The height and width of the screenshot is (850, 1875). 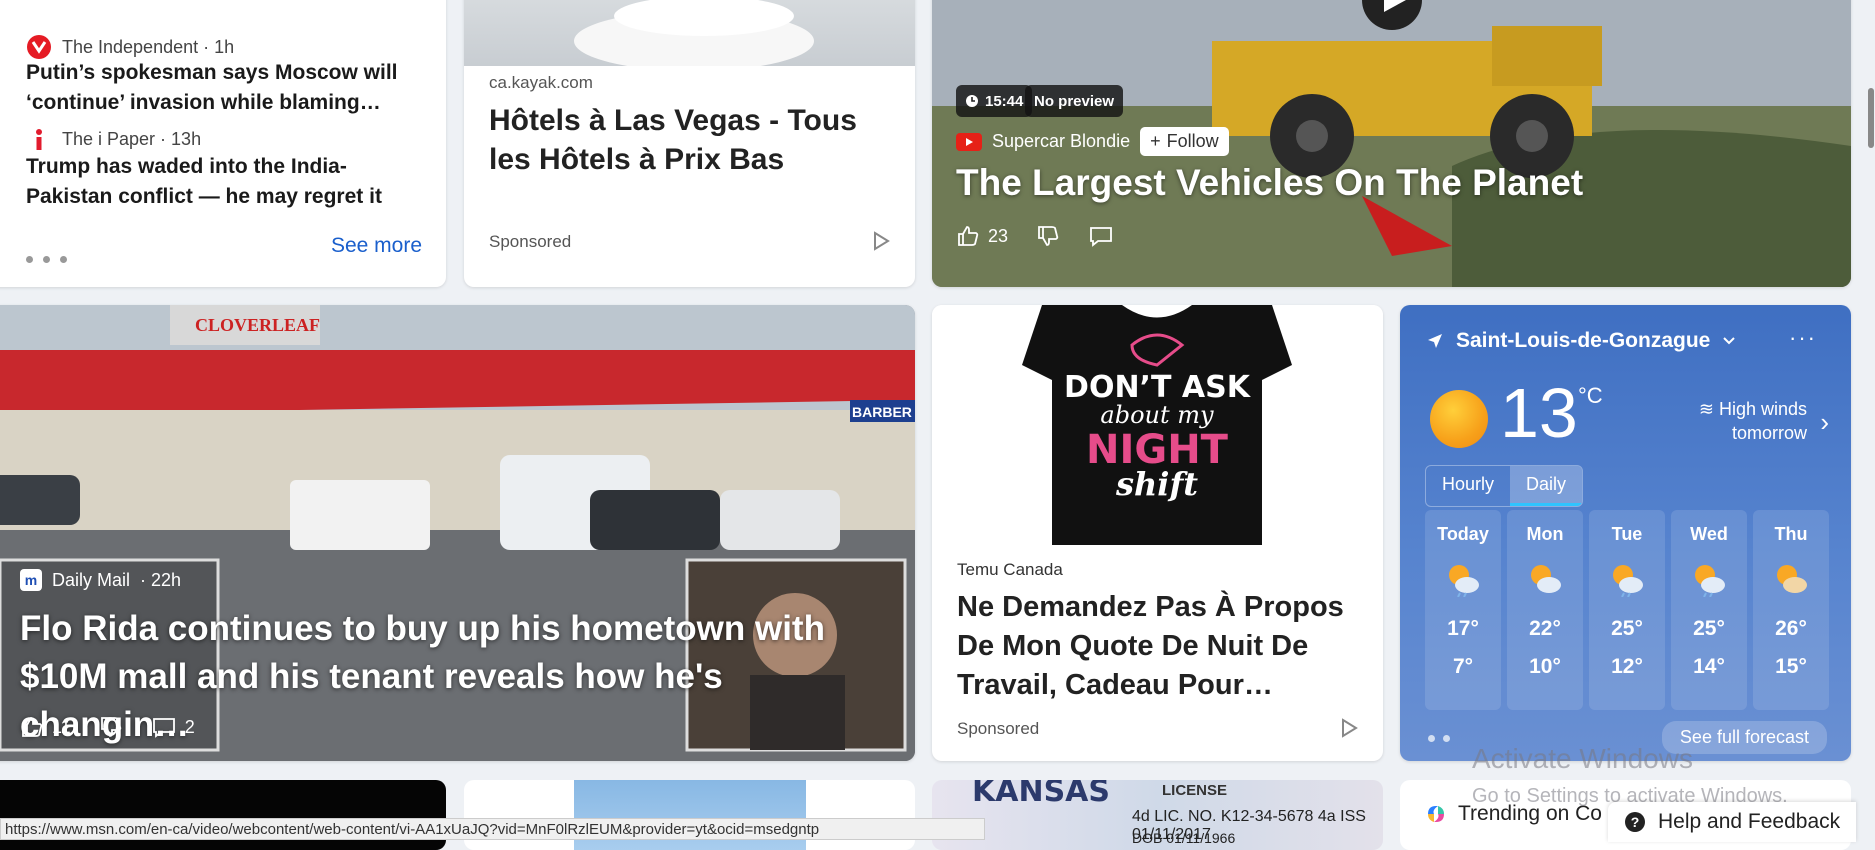 I want to click on partly-cloudy-icon, so click(x=1792, y=579).